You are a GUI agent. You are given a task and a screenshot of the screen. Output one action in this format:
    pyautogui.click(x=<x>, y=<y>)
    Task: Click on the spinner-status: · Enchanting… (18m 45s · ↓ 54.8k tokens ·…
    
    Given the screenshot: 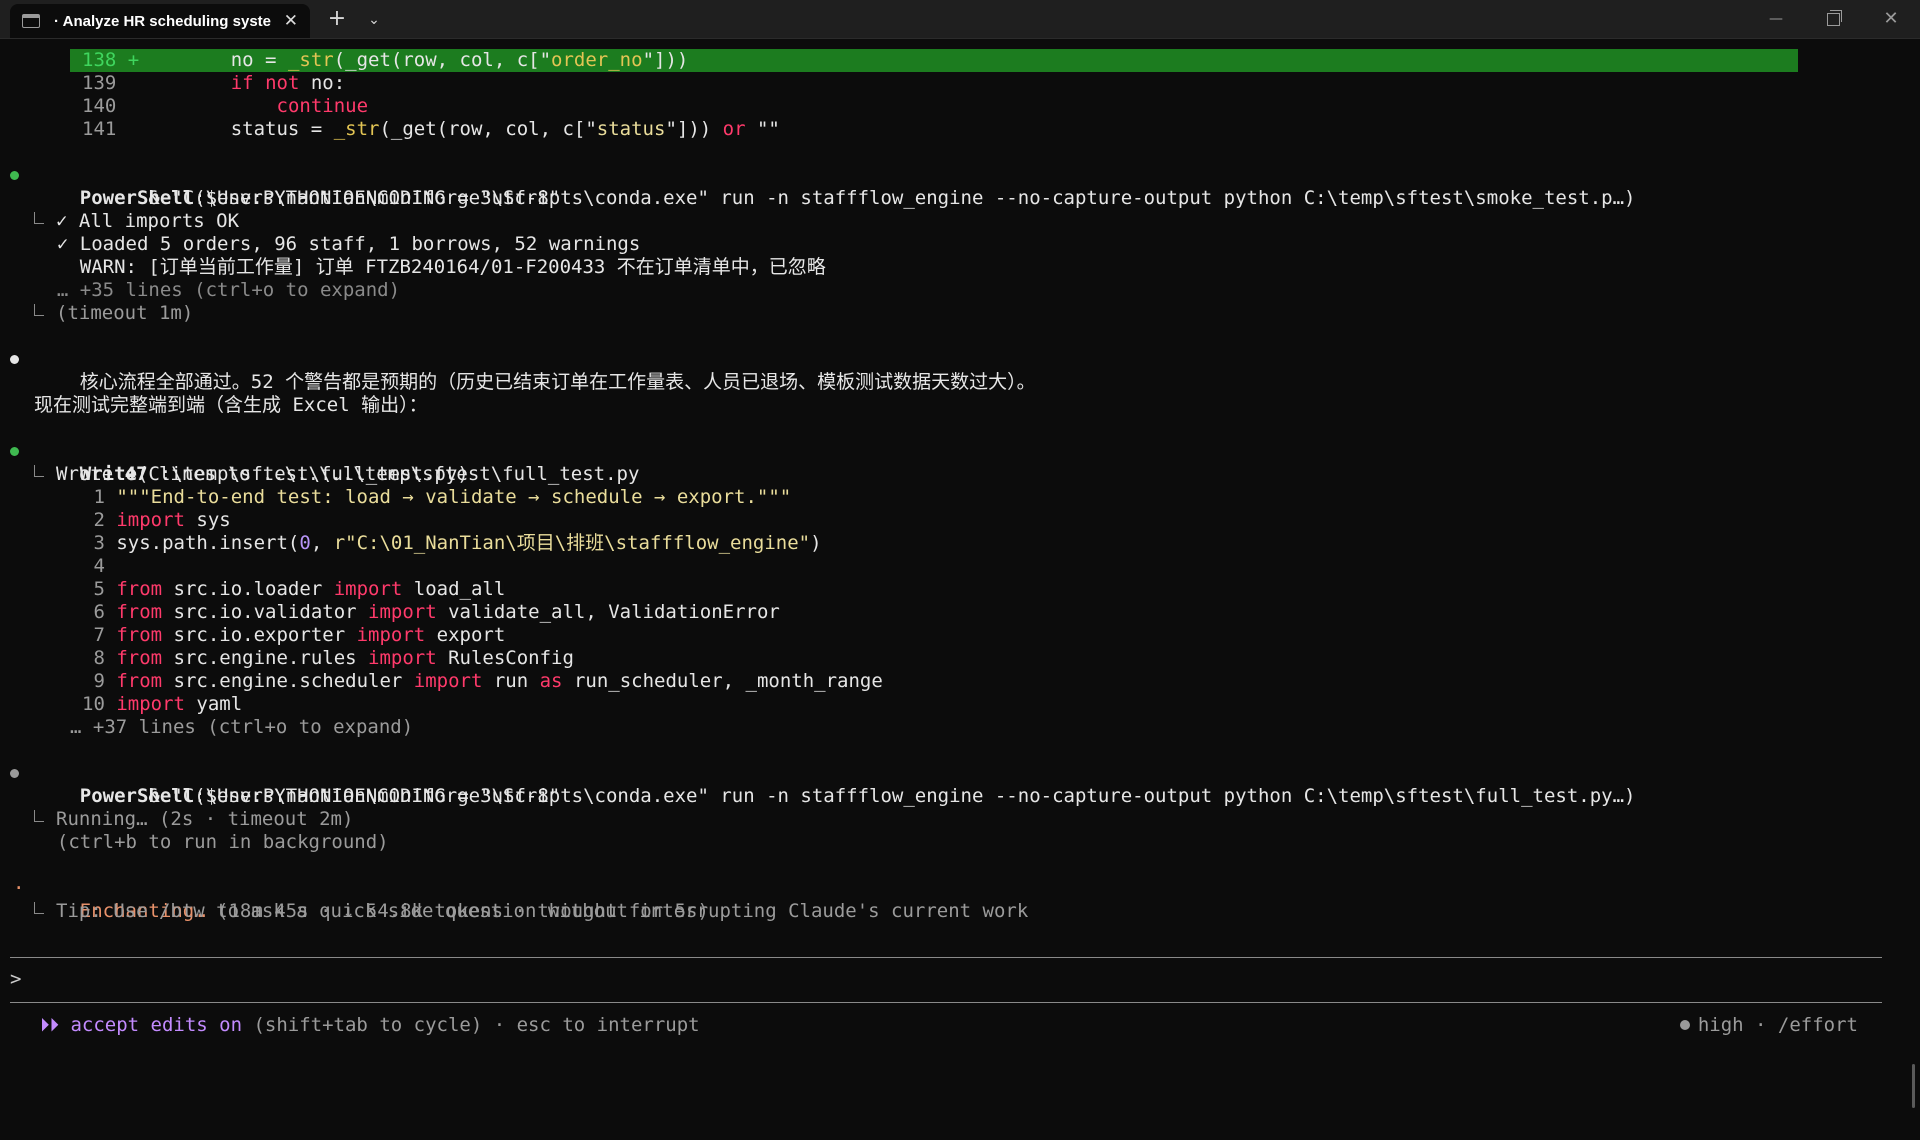 What is the action you would take?
    pyautogui.click(x=960, y=899)
    